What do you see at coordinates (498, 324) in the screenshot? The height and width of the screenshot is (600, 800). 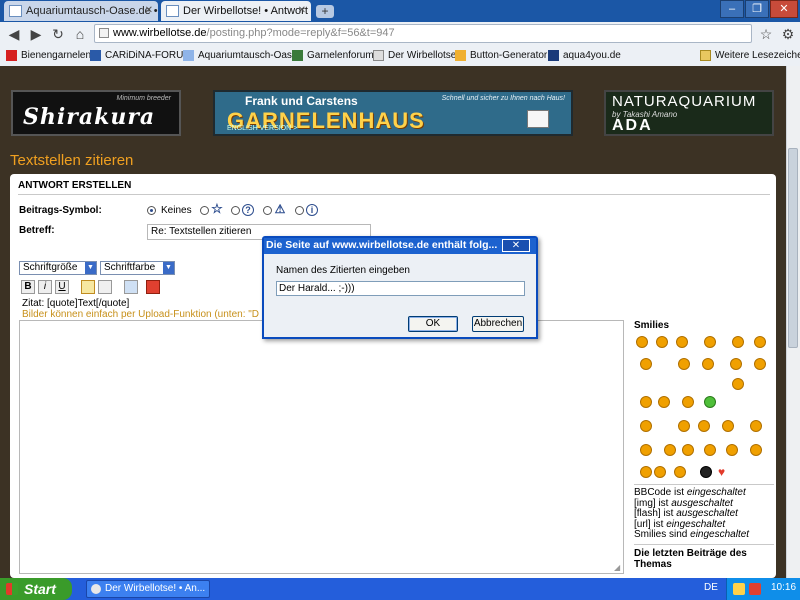 I see `cancel-button: Abbrechen` at bounding box center [498, 324].